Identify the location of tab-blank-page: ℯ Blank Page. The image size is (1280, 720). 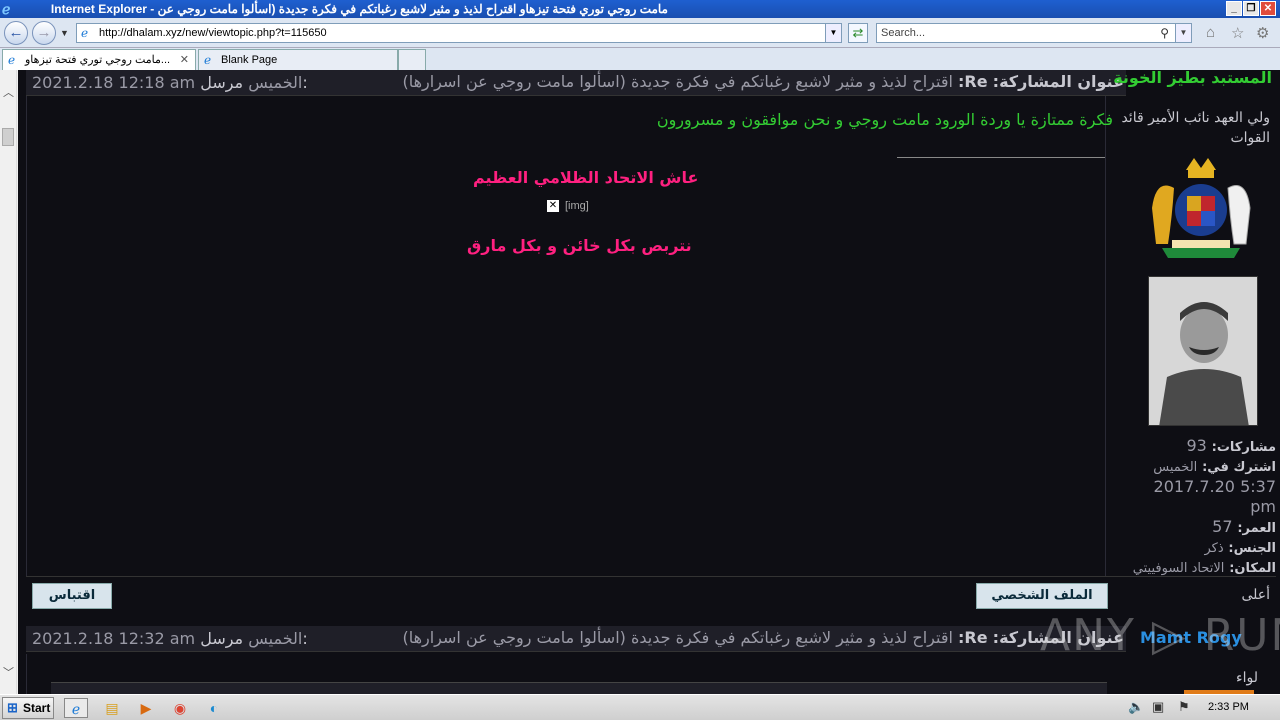
(298, 59).